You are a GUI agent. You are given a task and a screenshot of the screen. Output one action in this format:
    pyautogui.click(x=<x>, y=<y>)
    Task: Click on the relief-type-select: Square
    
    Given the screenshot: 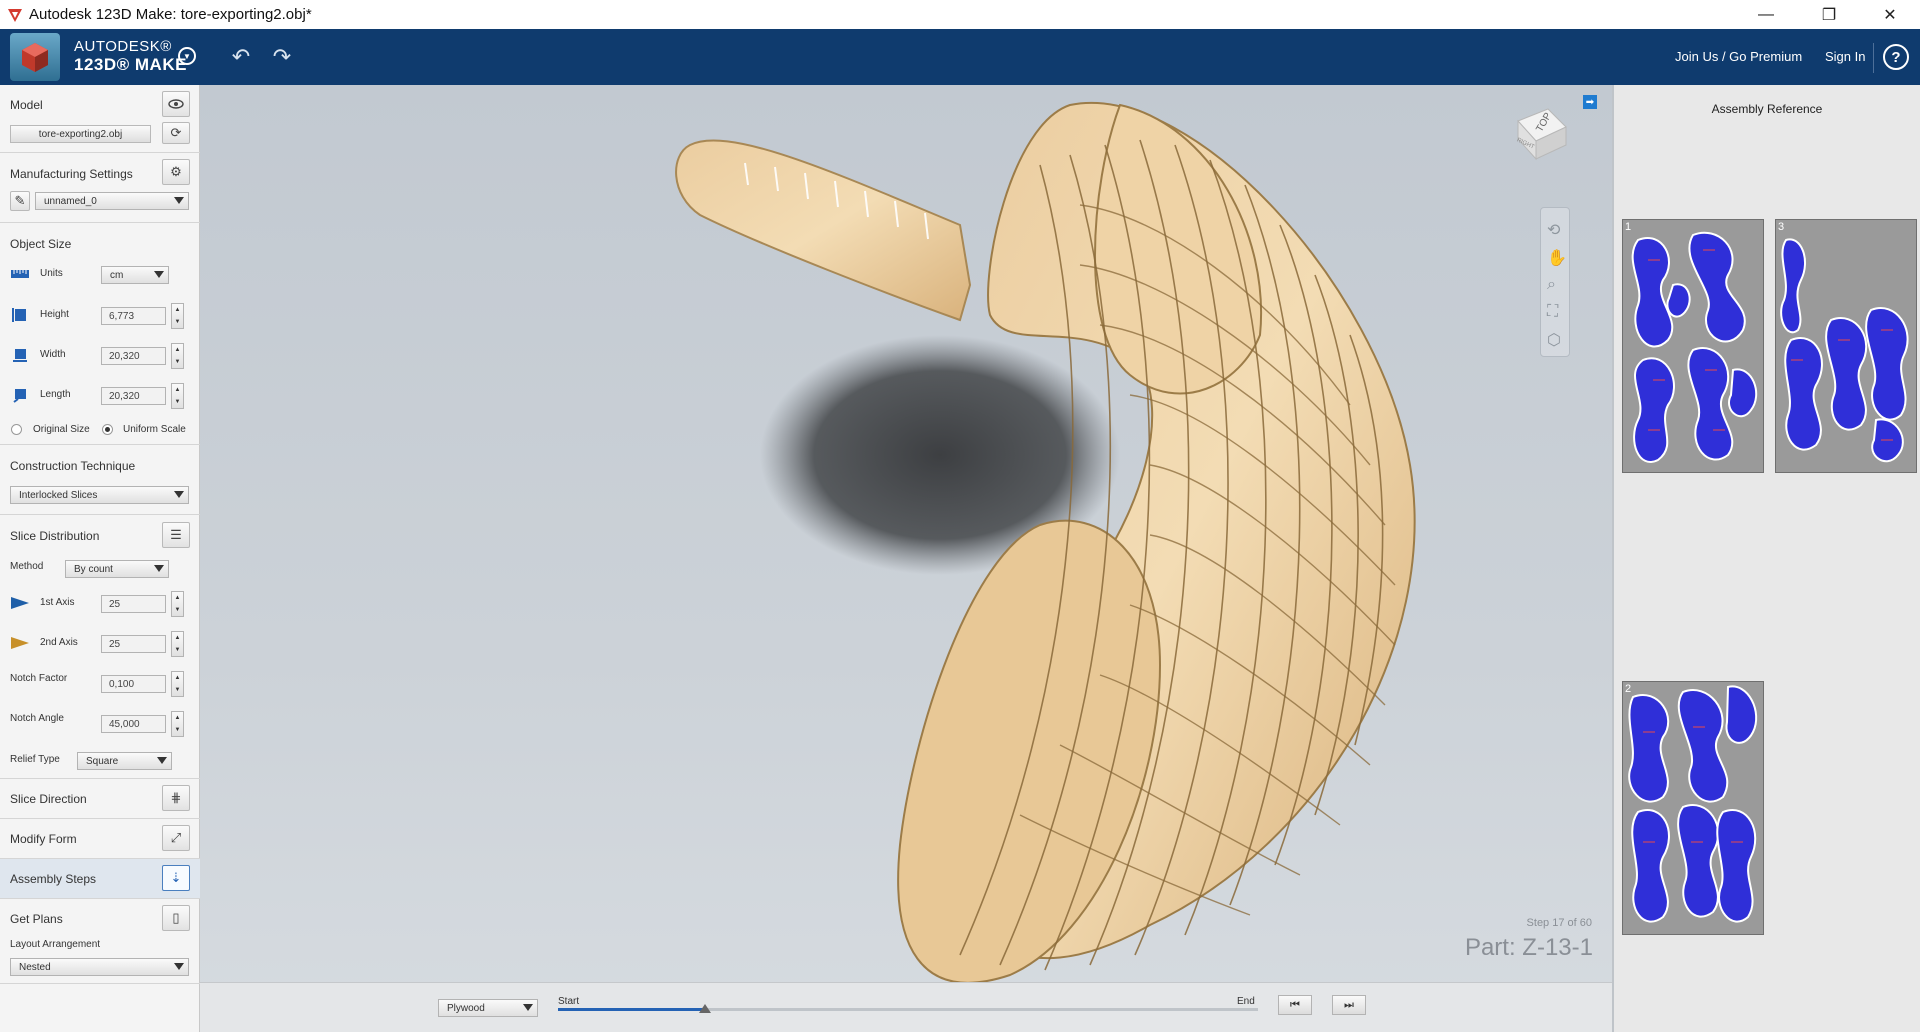 What is the action you would take?
    pyautogui.click(x=124, y=761)
    